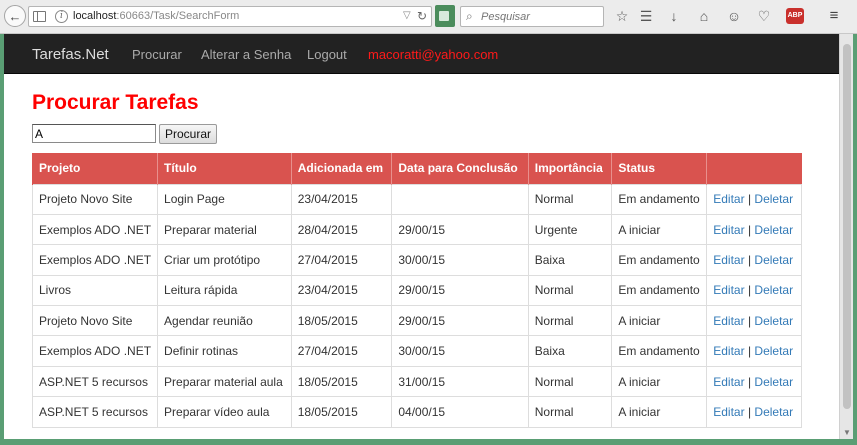  I want to click on address-bar: i localhost:60663/Task/SearchForm ▽ ↻, so click(230, 16).